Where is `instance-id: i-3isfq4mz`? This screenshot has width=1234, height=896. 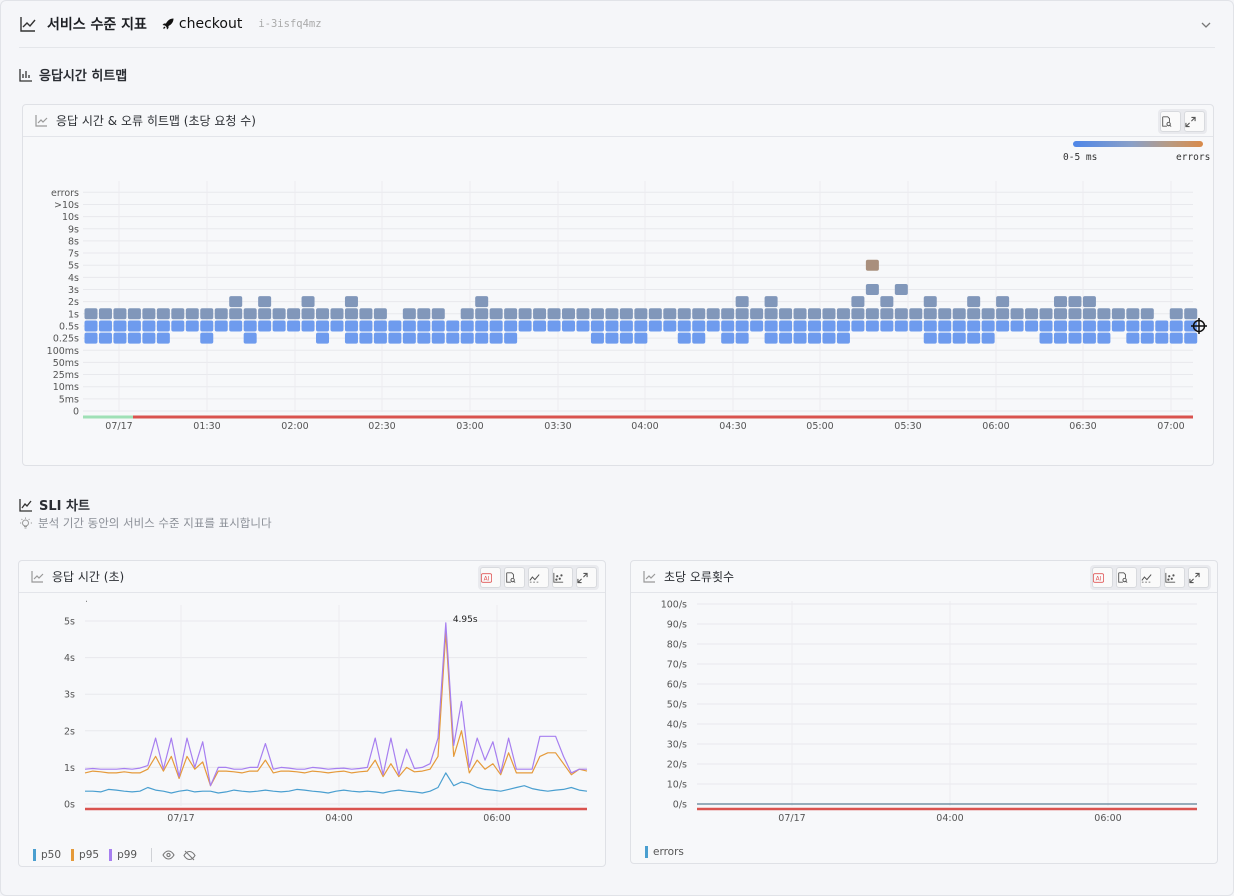 instance-id: i-3isfq4mz is located at coordinates (290, 24).